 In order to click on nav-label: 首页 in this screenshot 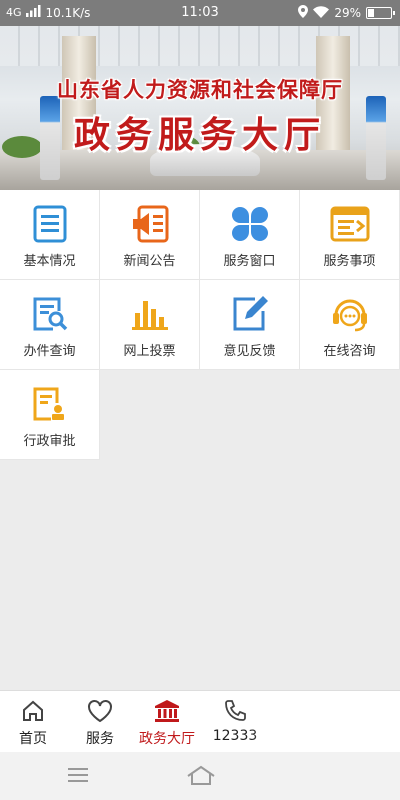, I will do `click(33, 739)`.